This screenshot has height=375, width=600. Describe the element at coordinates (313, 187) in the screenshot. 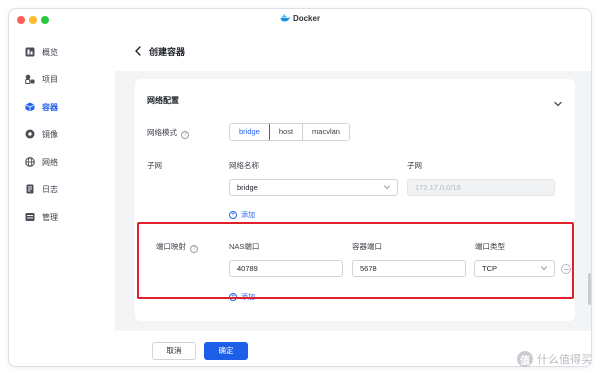

I see `network-name-select: bridge` at that location.